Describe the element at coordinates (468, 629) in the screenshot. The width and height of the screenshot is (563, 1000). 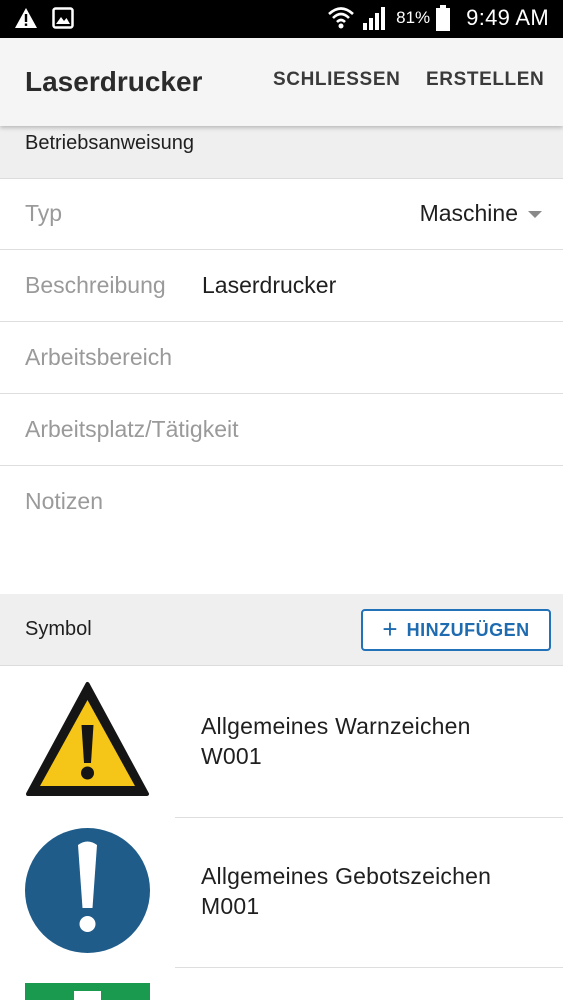
I see `add-symbol-label: HINZUFÜGEN` at that location.